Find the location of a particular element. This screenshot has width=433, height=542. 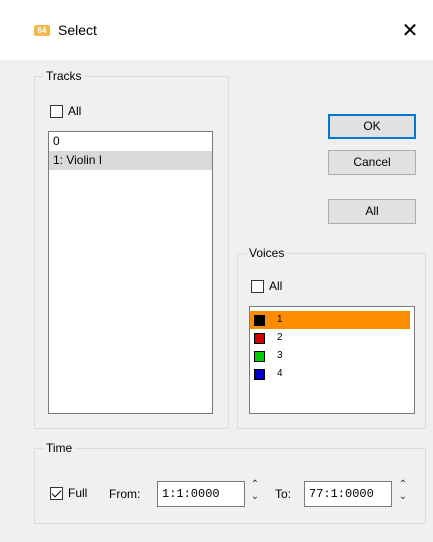

time-full-checkbox-row: Full is located at coordinates (68, 493).